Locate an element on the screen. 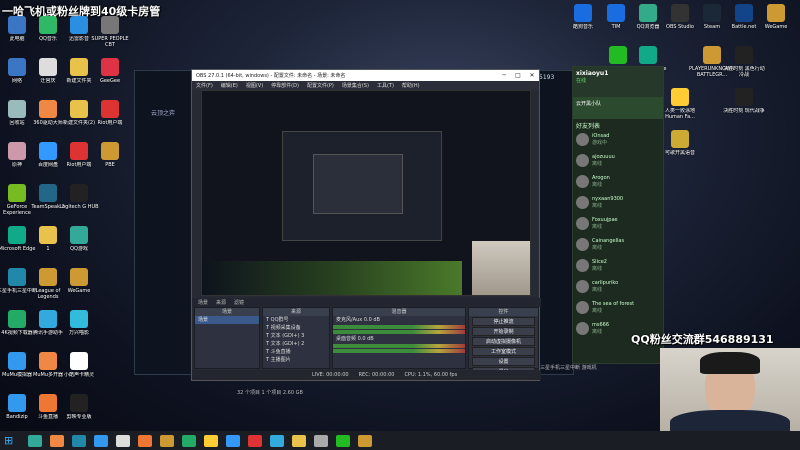 This screenshot has width=800, height=450. friend-item: Slice2 离线 is located at coordinates (618, 265).